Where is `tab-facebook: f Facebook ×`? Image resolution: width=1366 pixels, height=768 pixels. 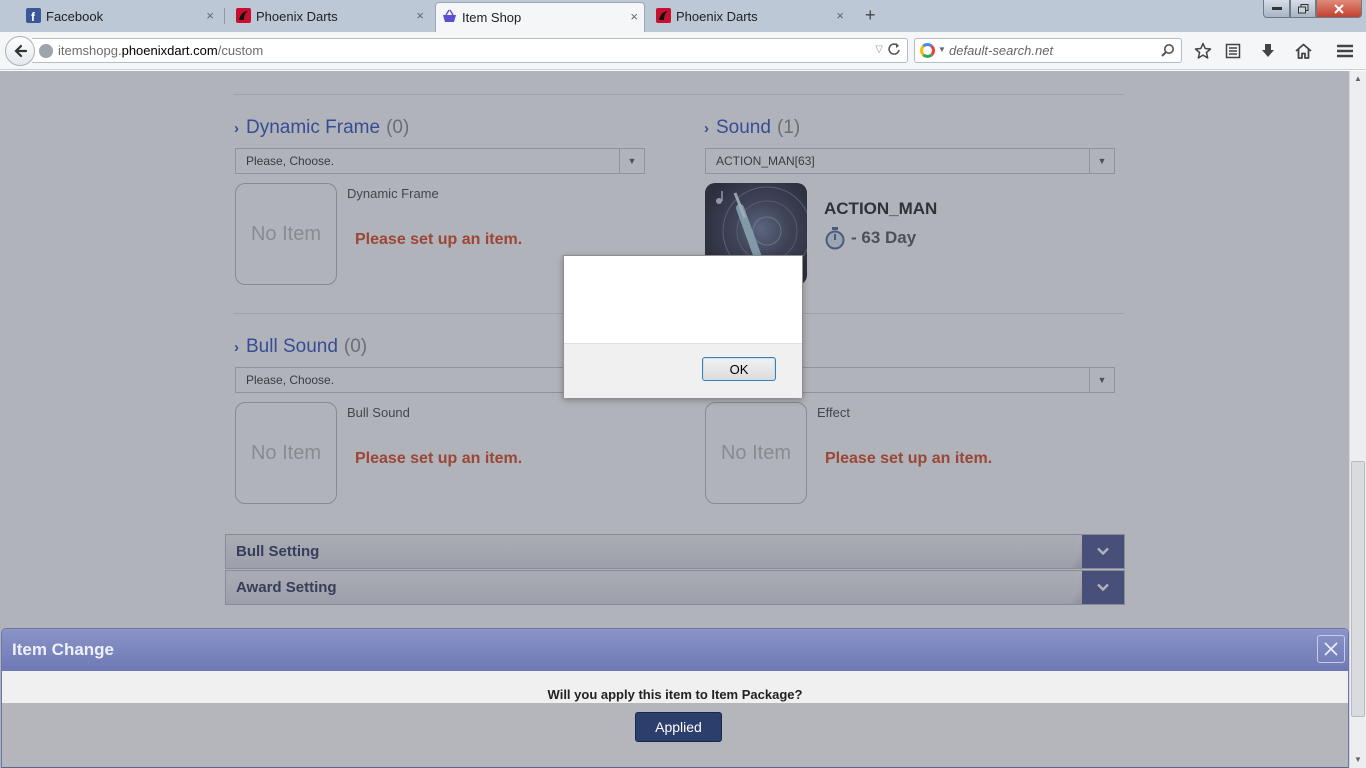
tab-facebook: f Facebook × is located at coordinates (120, 16).